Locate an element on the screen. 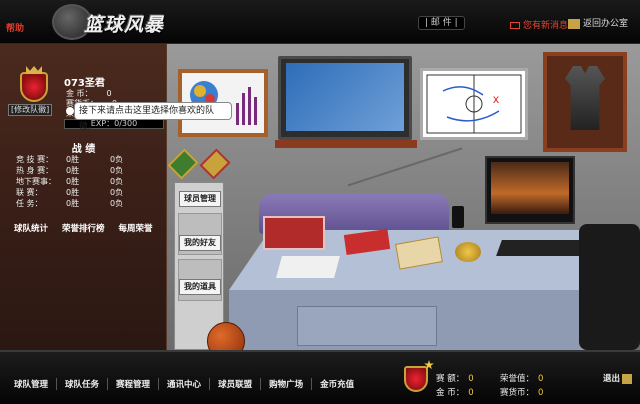 The width and height of the screenshot is (640, 404). nav-team-management: 球队管理 is located at coordinates (32, 384).